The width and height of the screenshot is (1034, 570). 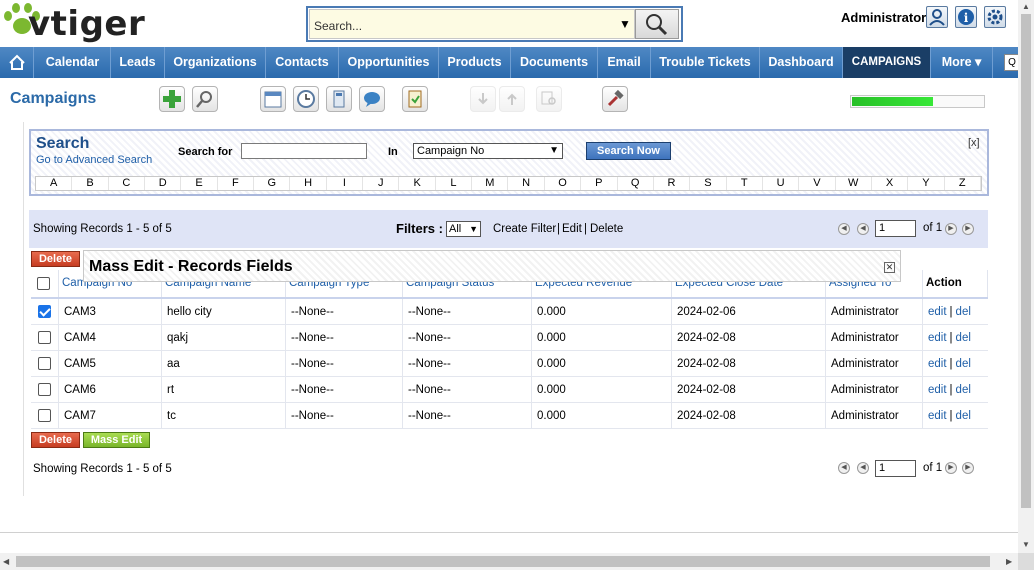 I want to click on delete-button-top: Delete, so click(x=55, y=259).